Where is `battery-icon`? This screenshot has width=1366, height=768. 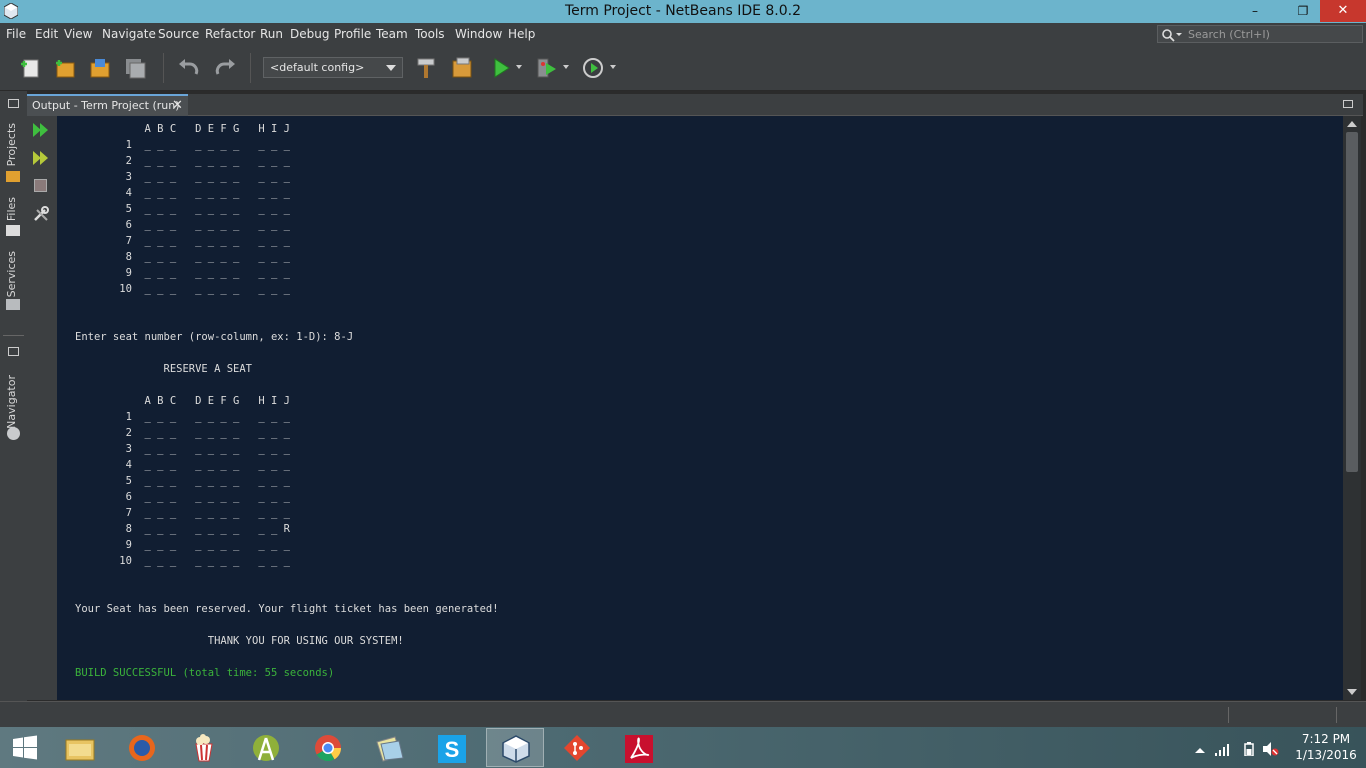 battery-icon is located at coordinates (1249, 750).